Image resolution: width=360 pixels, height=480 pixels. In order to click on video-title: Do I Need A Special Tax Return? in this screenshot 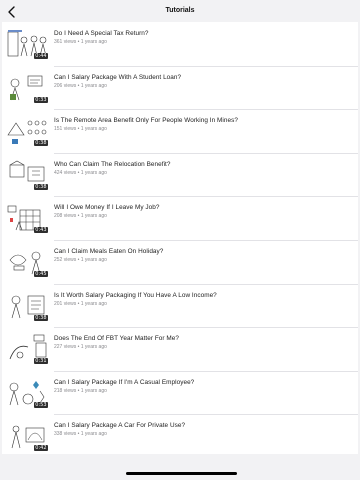, I will do `click(203, 33)`.